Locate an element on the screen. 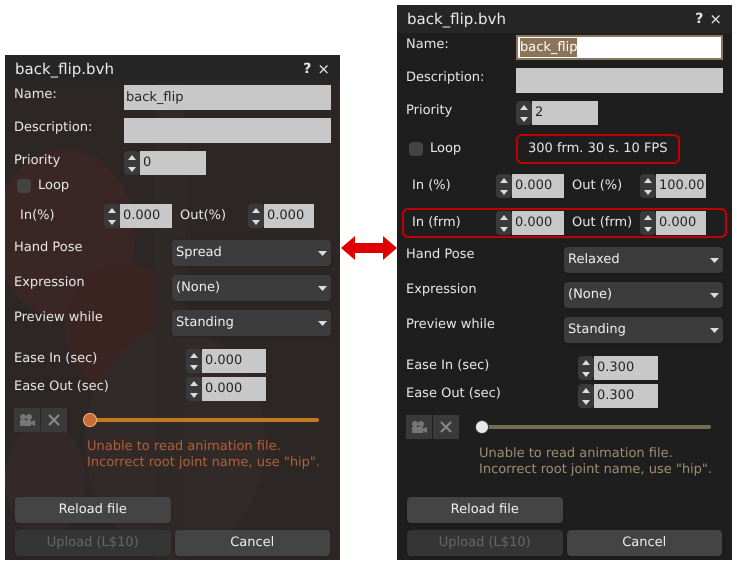  slider-thumb is located at coordinates (482, 427).